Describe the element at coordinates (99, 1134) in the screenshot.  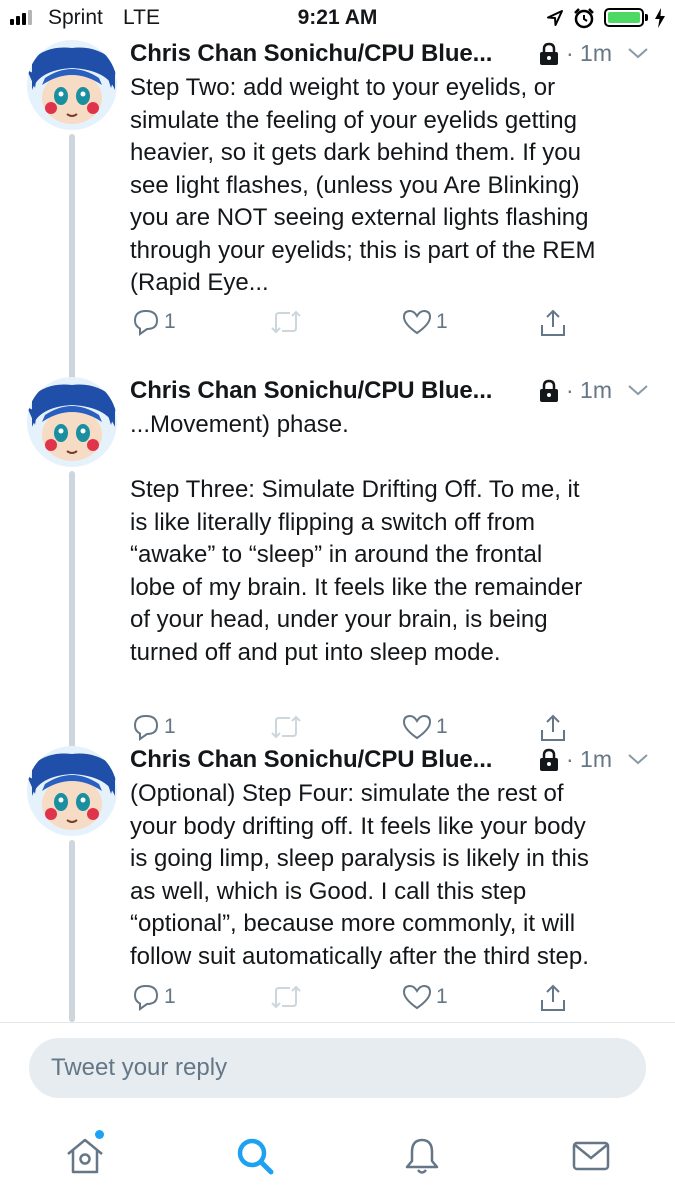
I see `new-content-dot` at that location.